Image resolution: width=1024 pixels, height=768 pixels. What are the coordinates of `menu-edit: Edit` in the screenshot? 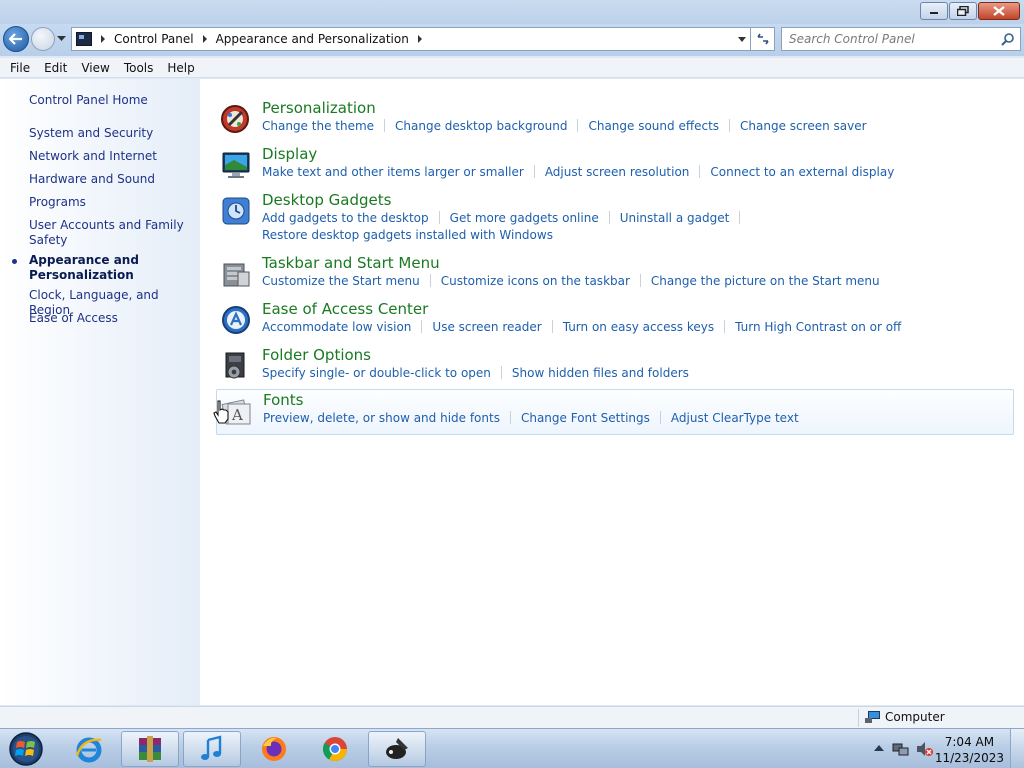 It's located at (55, 68).